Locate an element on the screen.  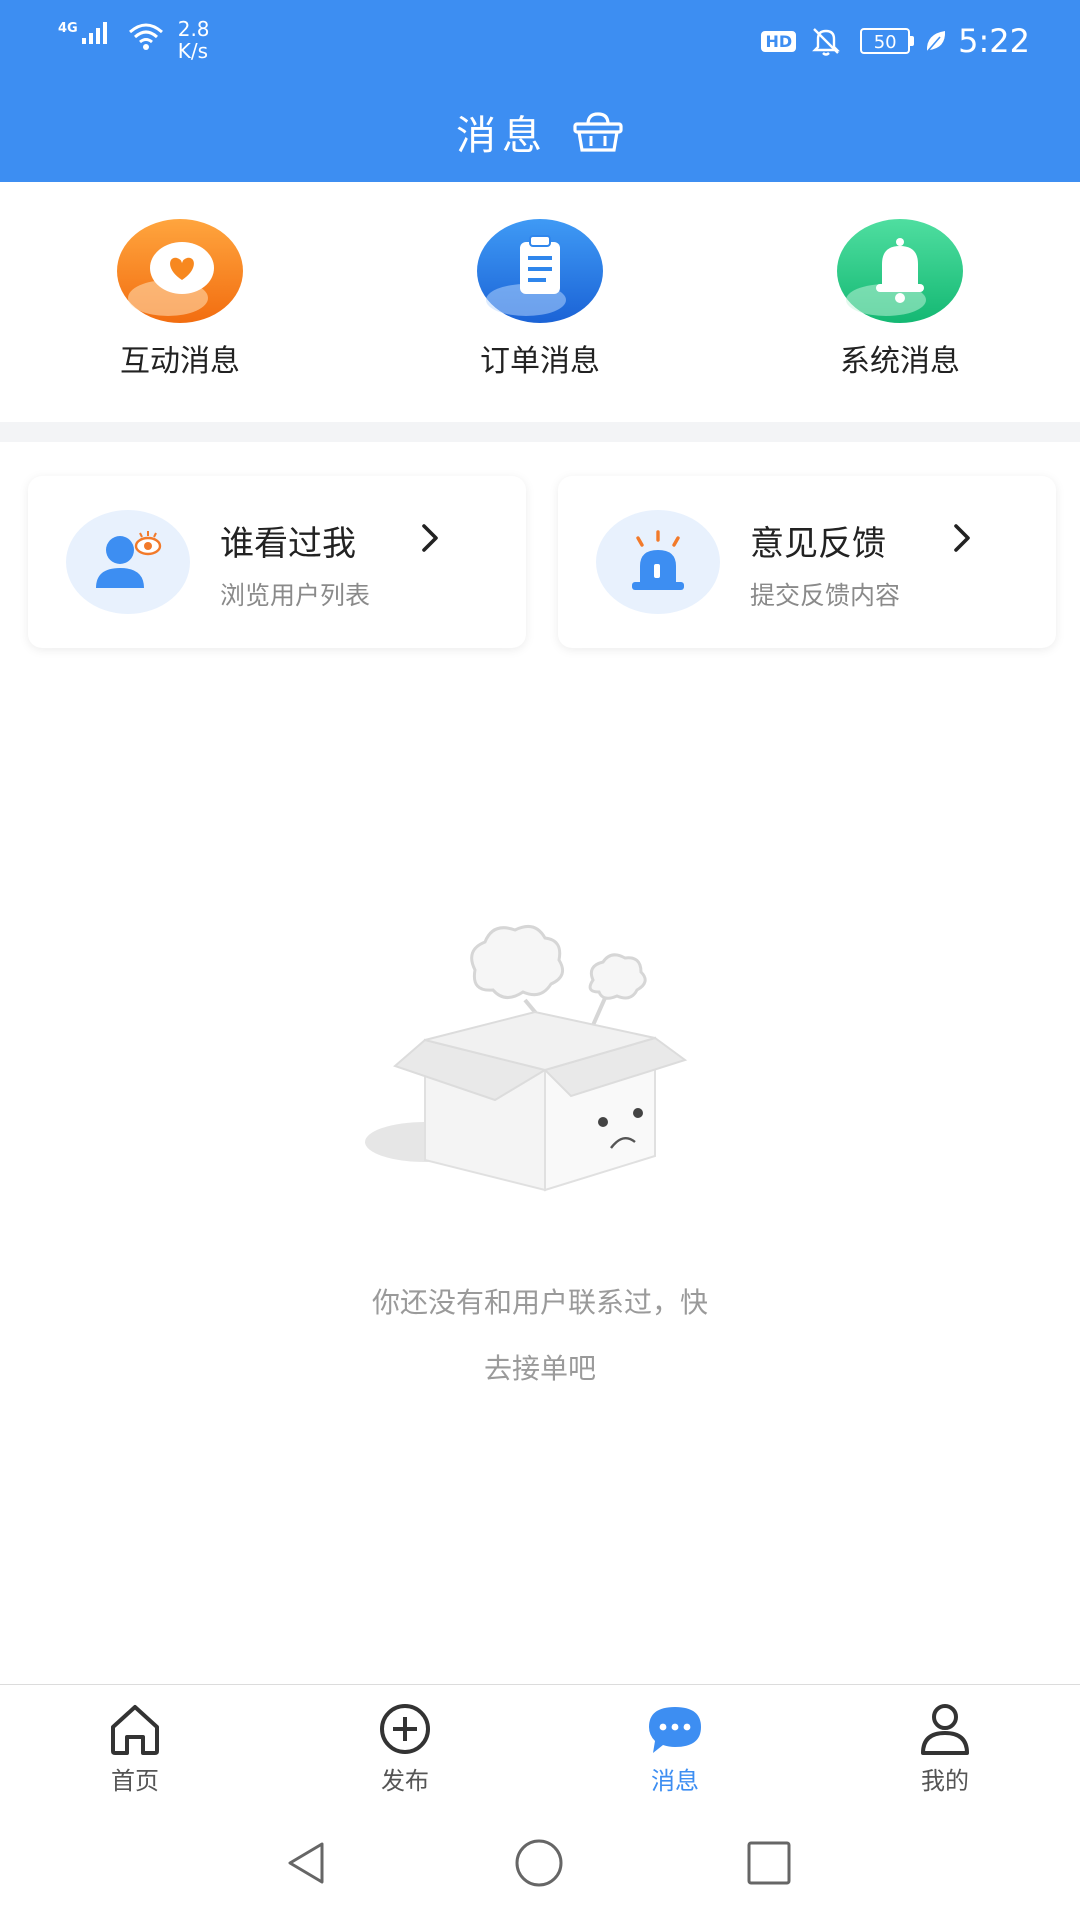
clipboard-icon is located at coordinates (540, 271).